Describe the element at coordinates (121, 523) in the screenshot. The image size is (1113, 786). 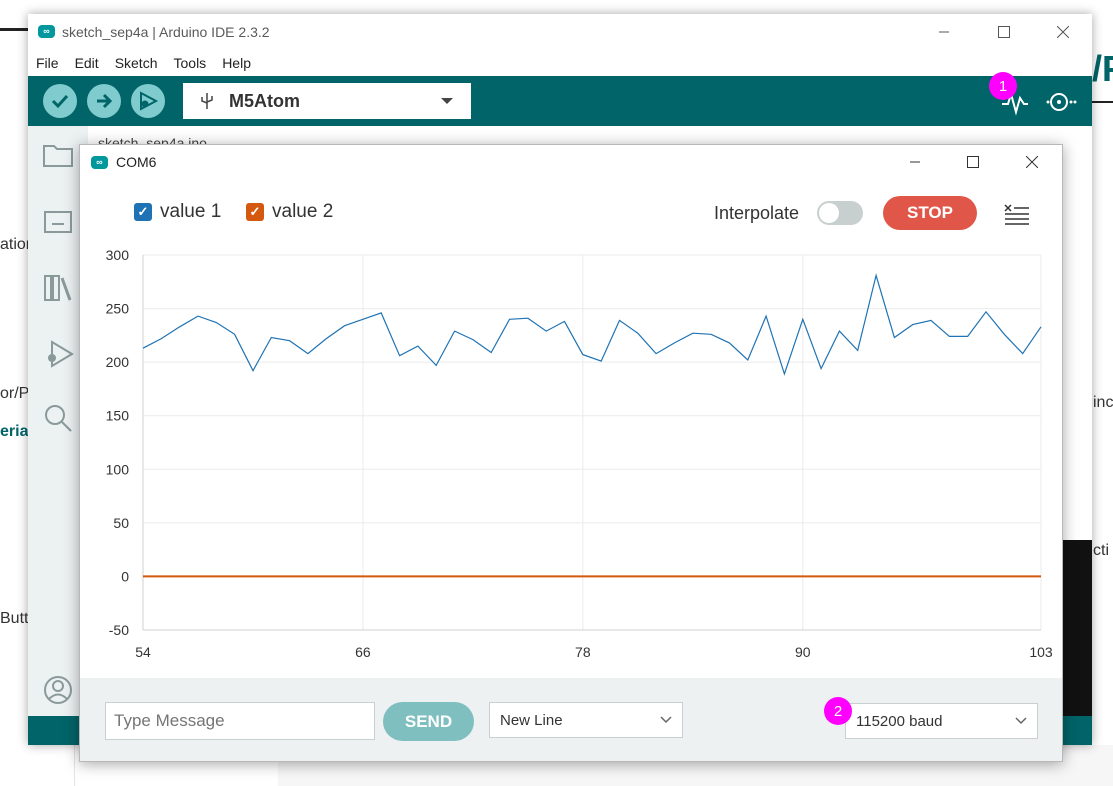
I see `y-tick-label: 50` at that location.